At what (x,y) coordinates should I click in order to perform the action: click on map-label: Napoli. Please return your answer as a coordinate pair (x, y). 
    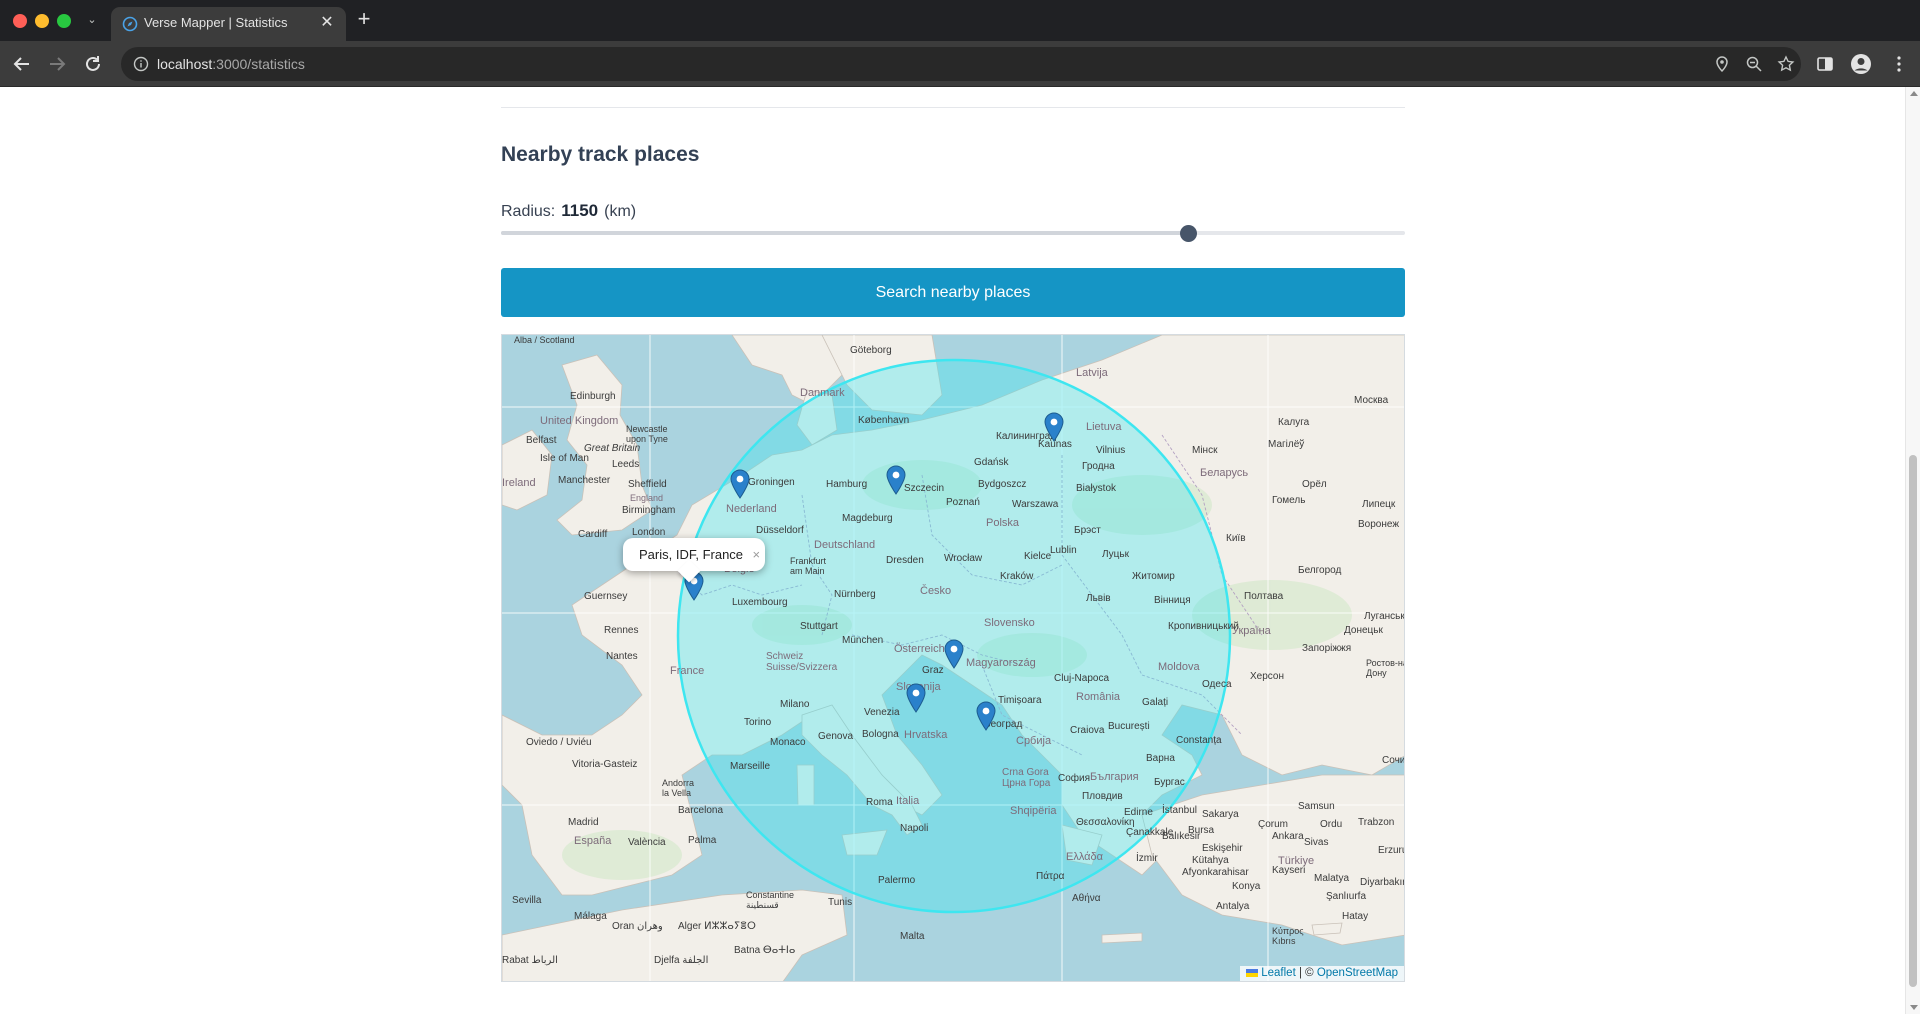
    Looking at the image, I should click on (914, 828).